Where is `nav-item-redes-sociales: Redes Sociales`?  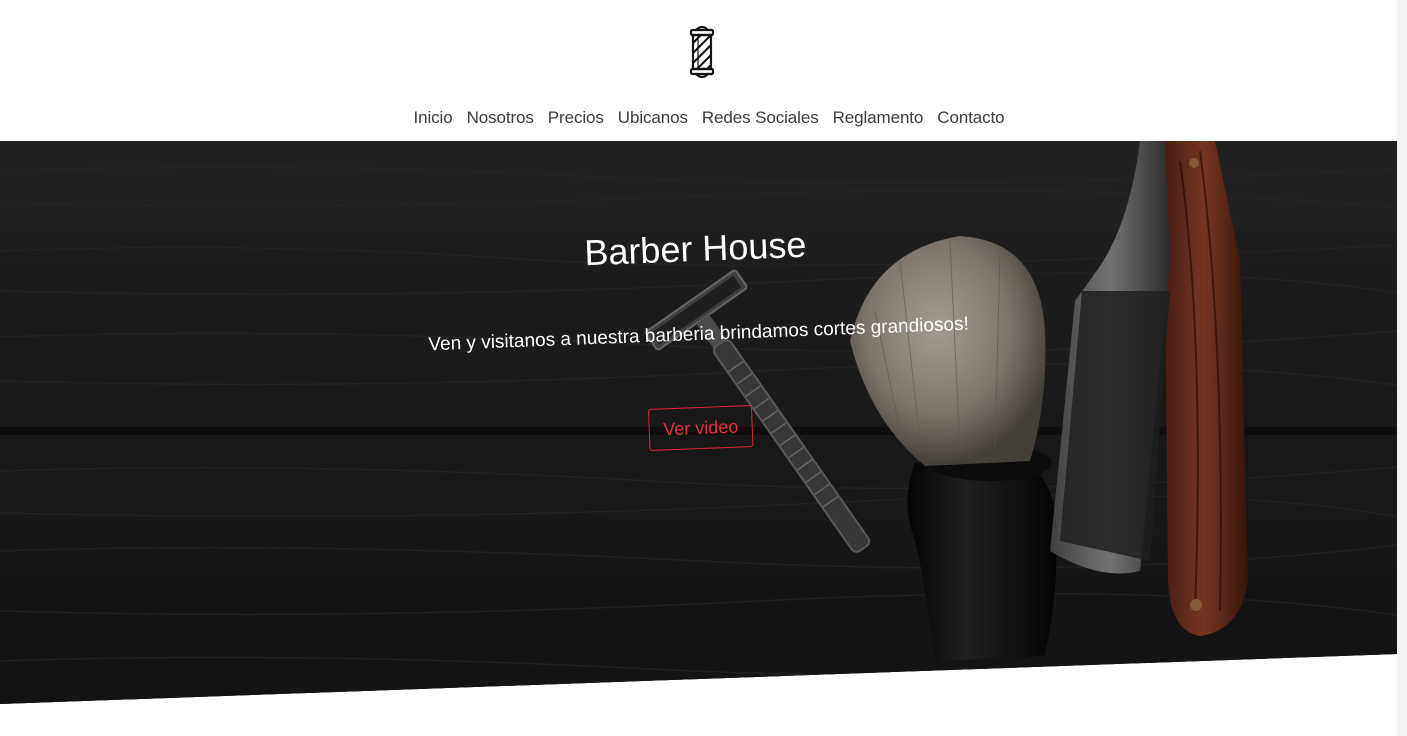 nav-item-redes-sociales: Redes Sociales is located at coordinates (760, 118).